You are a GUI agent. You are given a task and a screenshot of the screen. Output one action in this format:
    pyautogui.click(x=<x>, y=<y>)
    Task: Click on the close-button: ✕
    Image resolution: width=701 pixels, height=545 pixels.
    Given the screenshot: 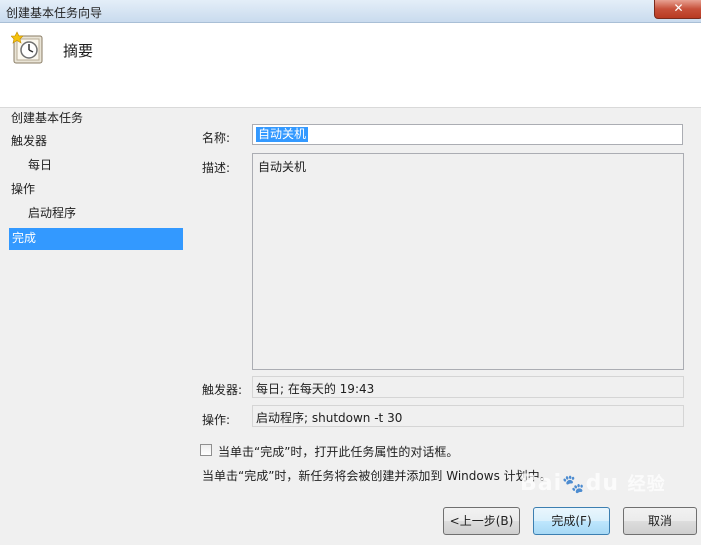 What is the action you would take?
    pyautogui.click(x=677, y=9)
    